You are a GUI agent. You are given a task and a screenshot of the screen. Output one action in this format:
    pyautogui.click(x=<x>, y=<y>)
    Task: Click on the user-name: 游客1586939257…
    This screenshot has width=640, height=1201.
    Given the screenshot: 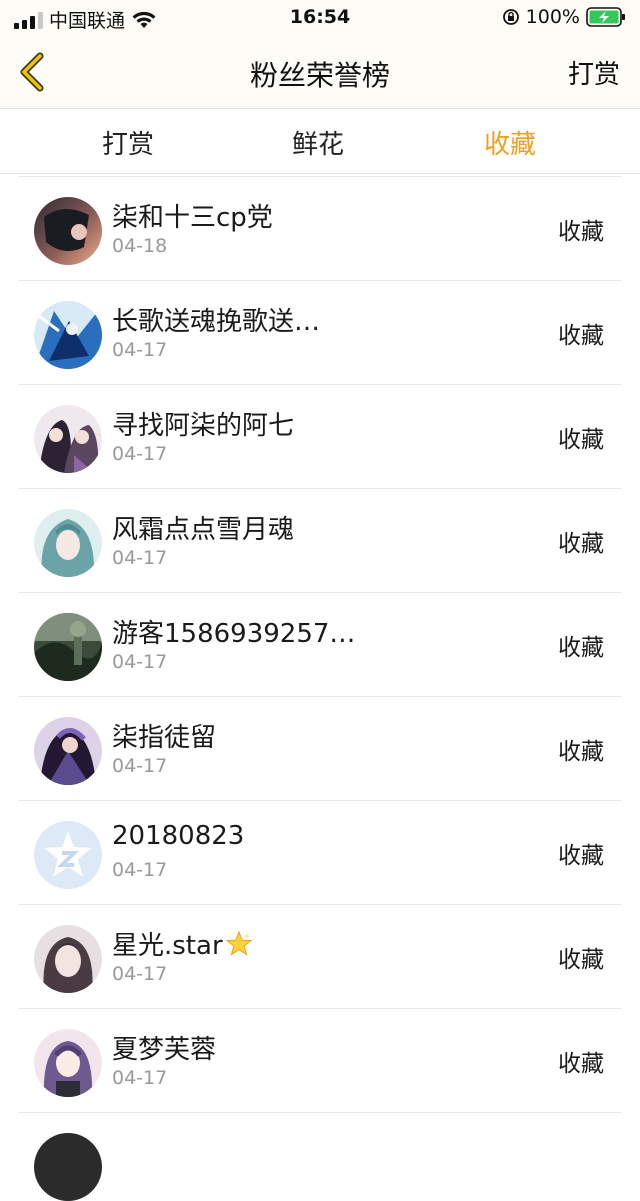 What is the action you would take?
    pyautogui.click(x=233, y=631)
    